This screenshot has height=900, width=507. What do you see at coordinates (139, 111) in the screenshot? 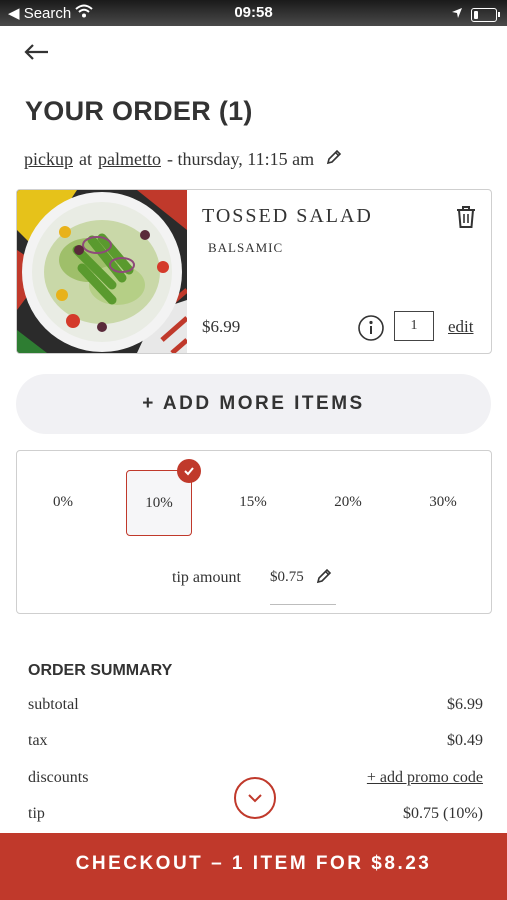
I see `page-title: YOUR ORDER (1)` at bounding box center [139, 111].